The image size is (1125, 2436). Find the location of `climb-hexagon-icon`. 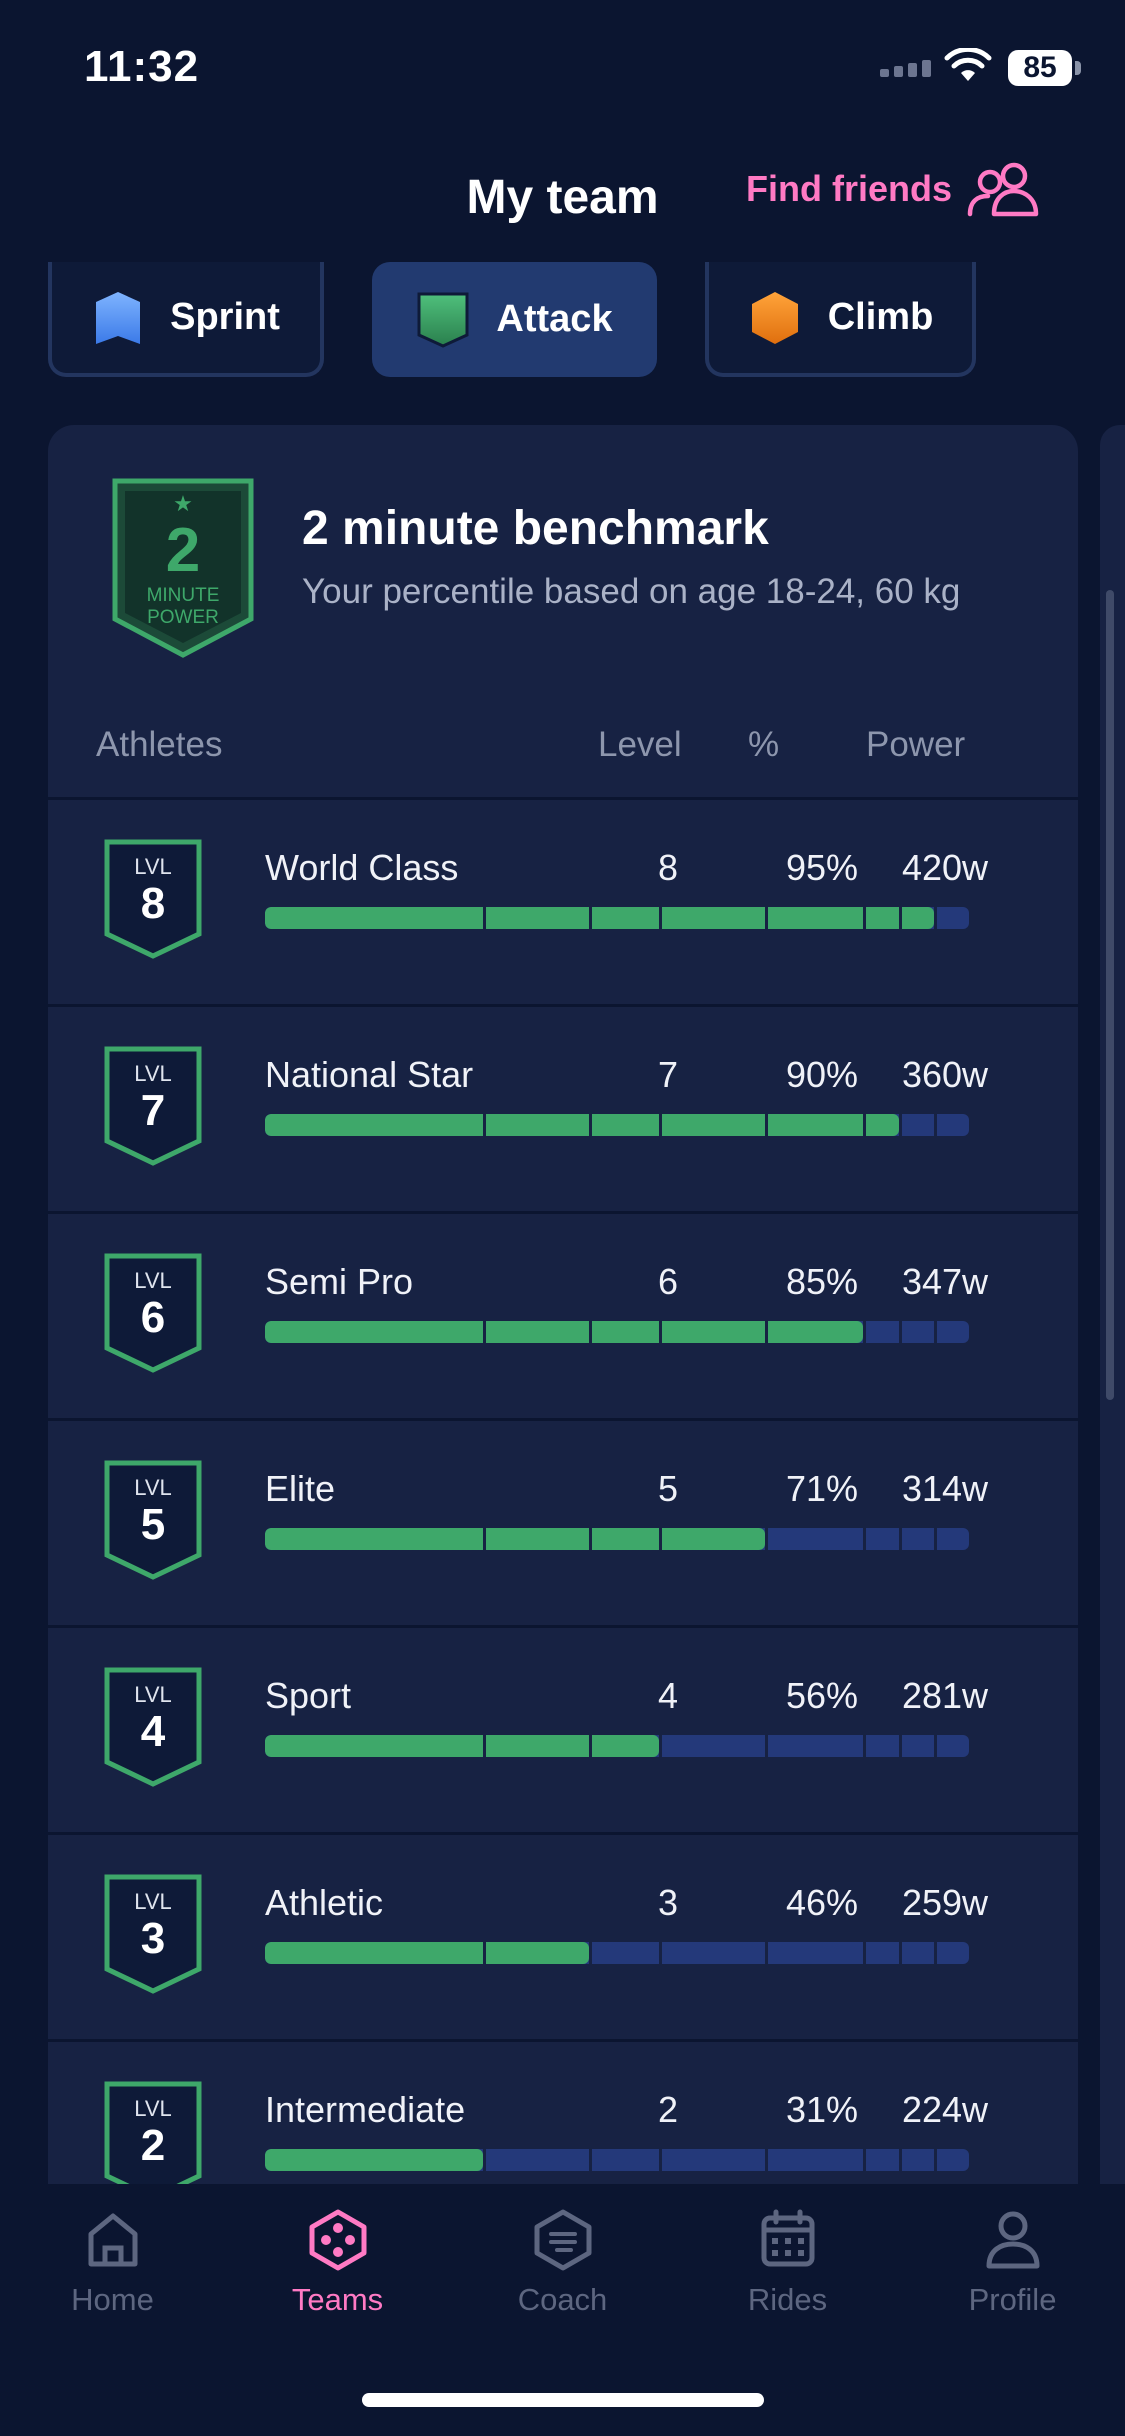

climb-hexagon-icon is located at coordinates (774, 317).